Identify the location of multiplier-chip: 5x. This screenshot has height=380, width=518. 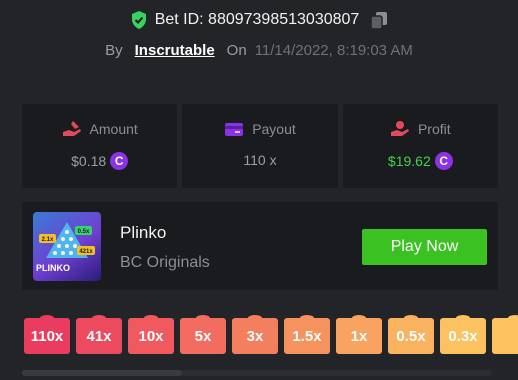
(203, 334).